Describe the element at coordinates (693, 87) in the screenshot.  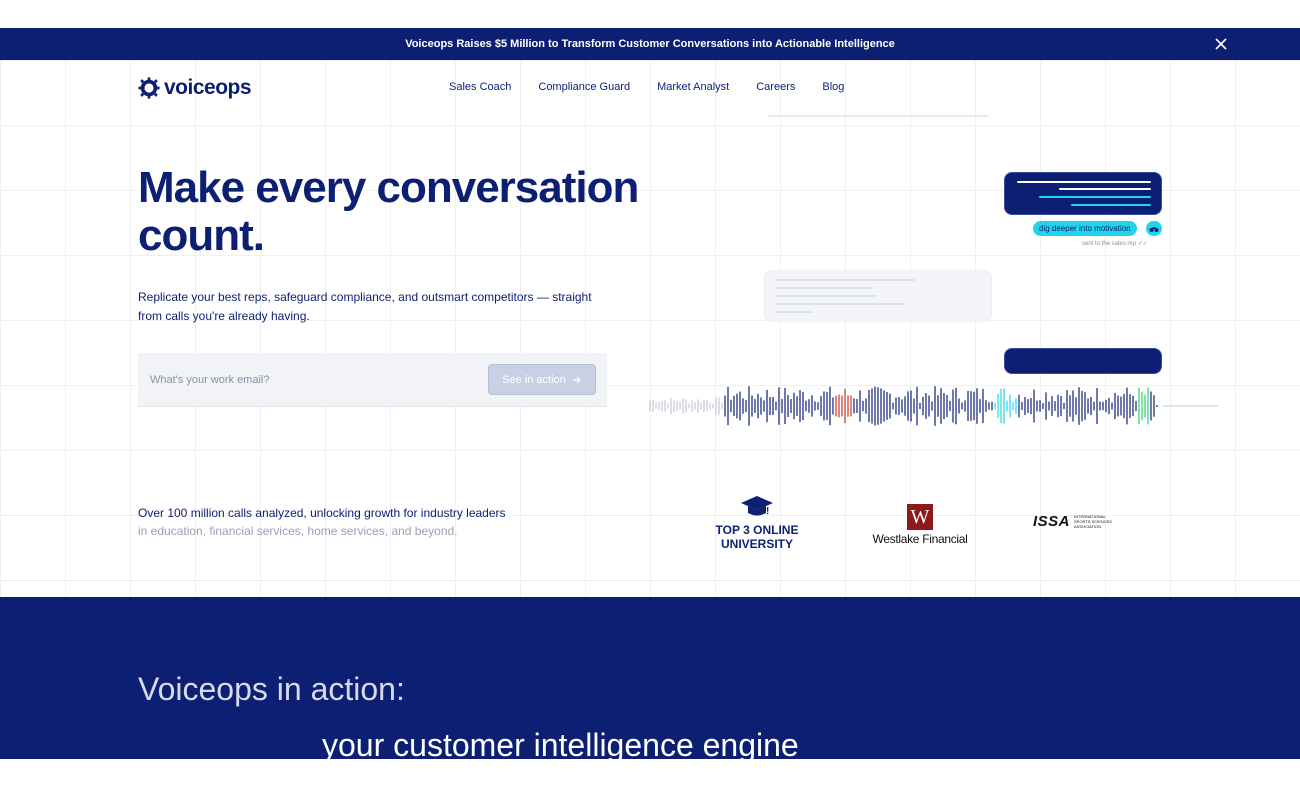
I see `nav-item-market-analyst: Market Analyst` at that location.